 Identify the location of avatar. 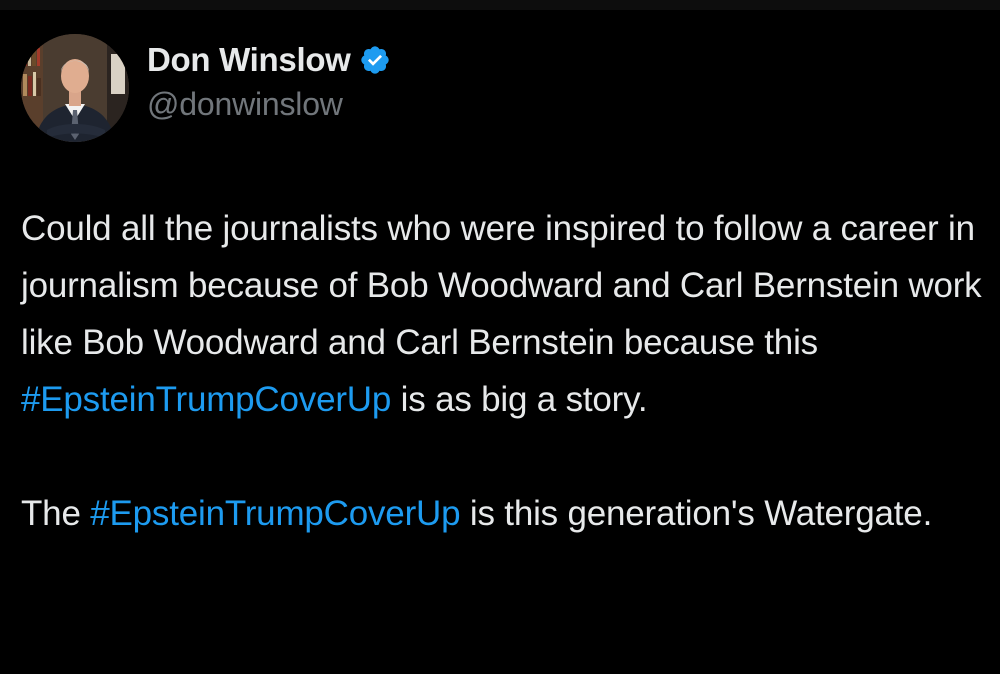
(75, 88).